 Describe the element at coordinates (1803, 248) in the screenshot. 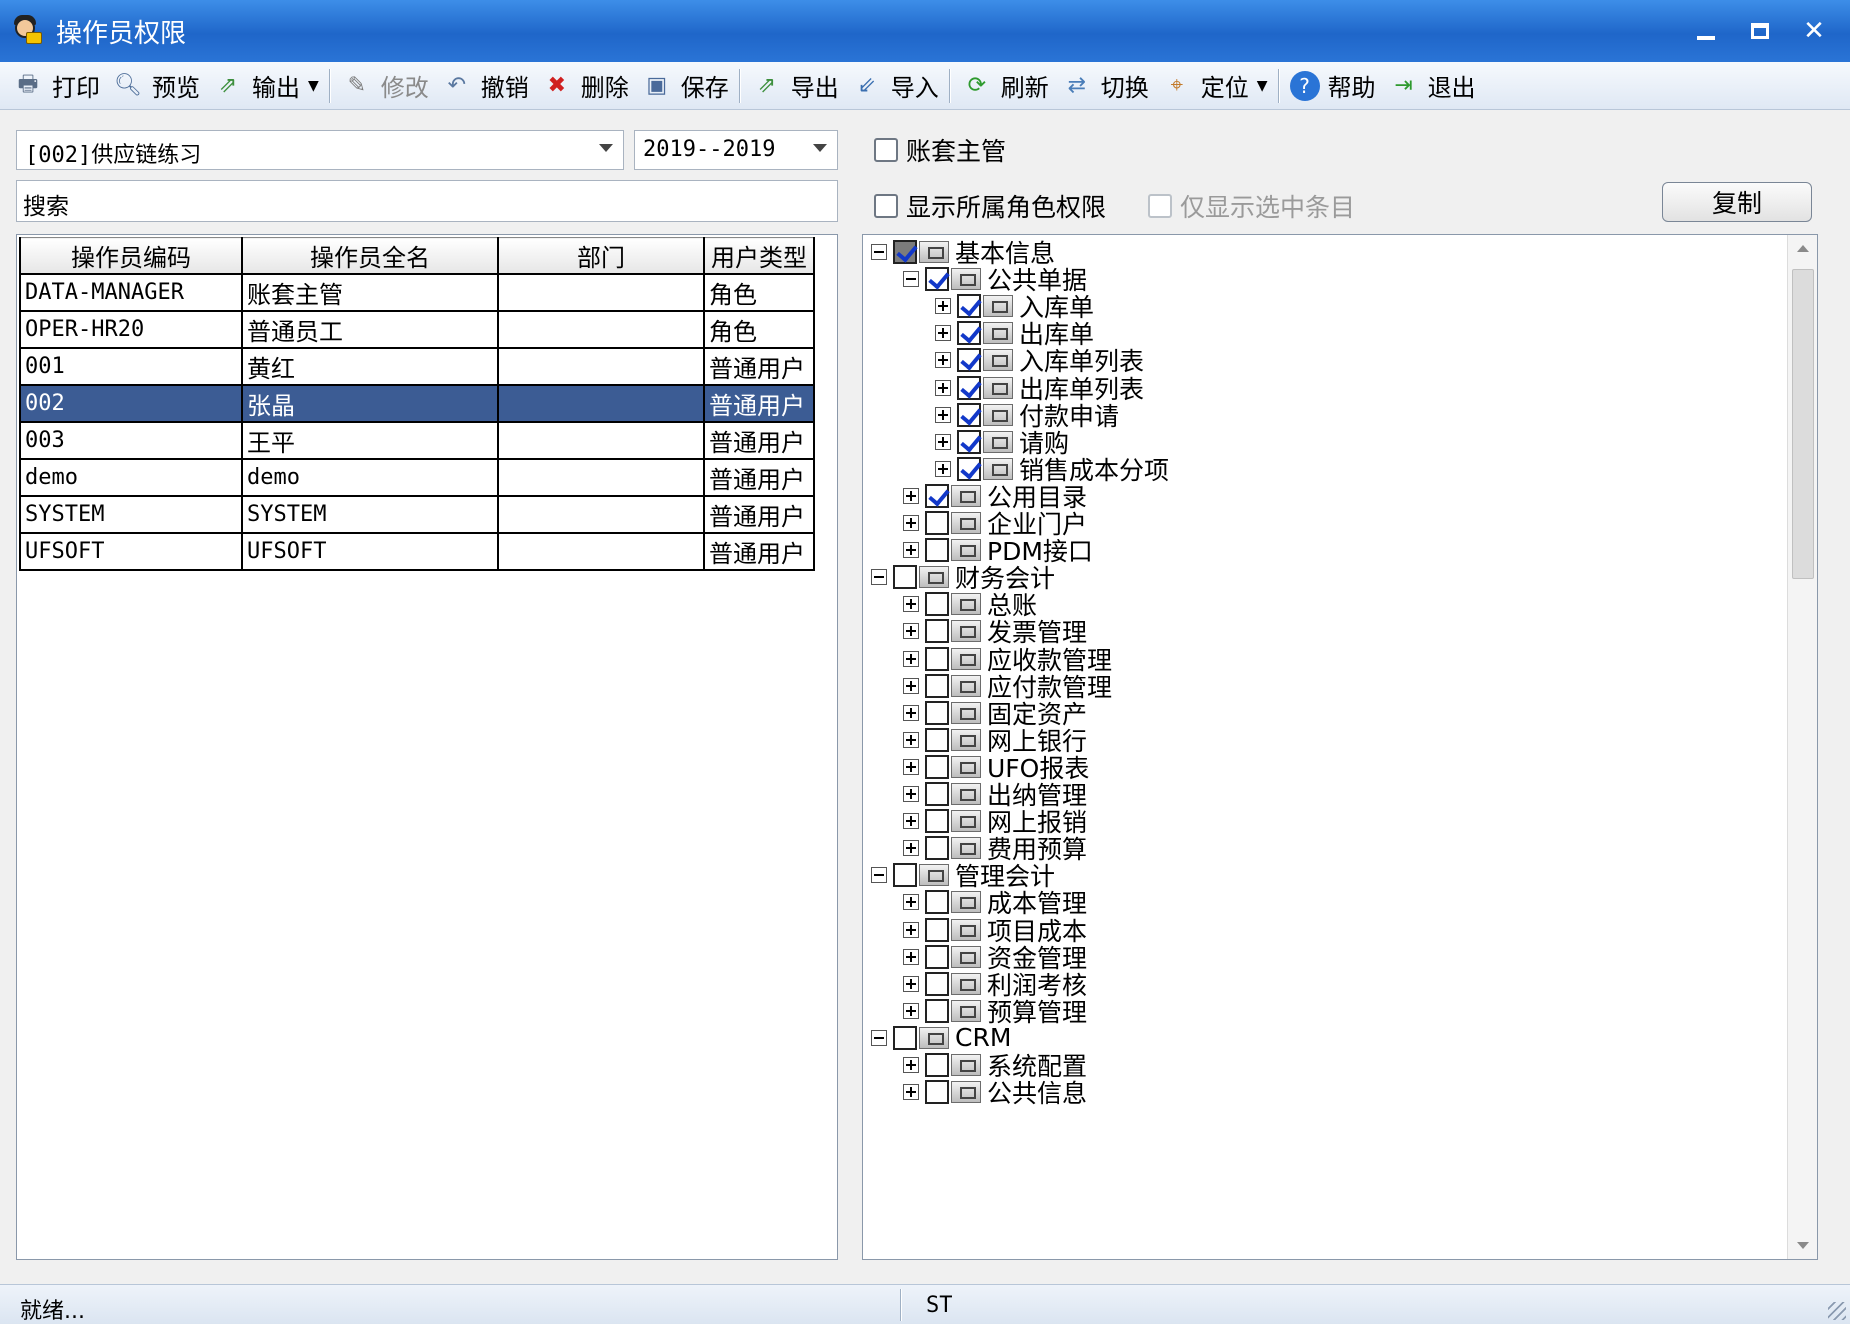

I see `scroll-up-icon` at that location.